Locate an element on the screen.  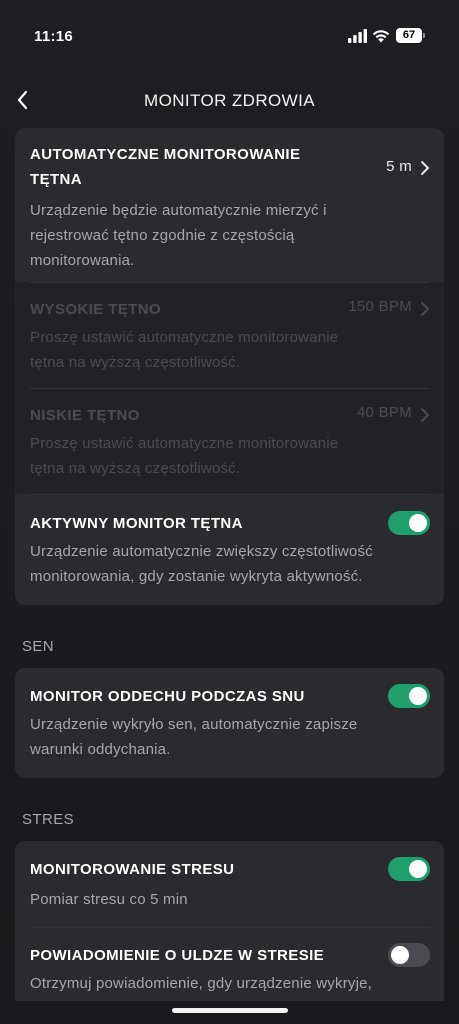
low-heart-rate-value: 40 BPM is located at coordinates (384, 412).